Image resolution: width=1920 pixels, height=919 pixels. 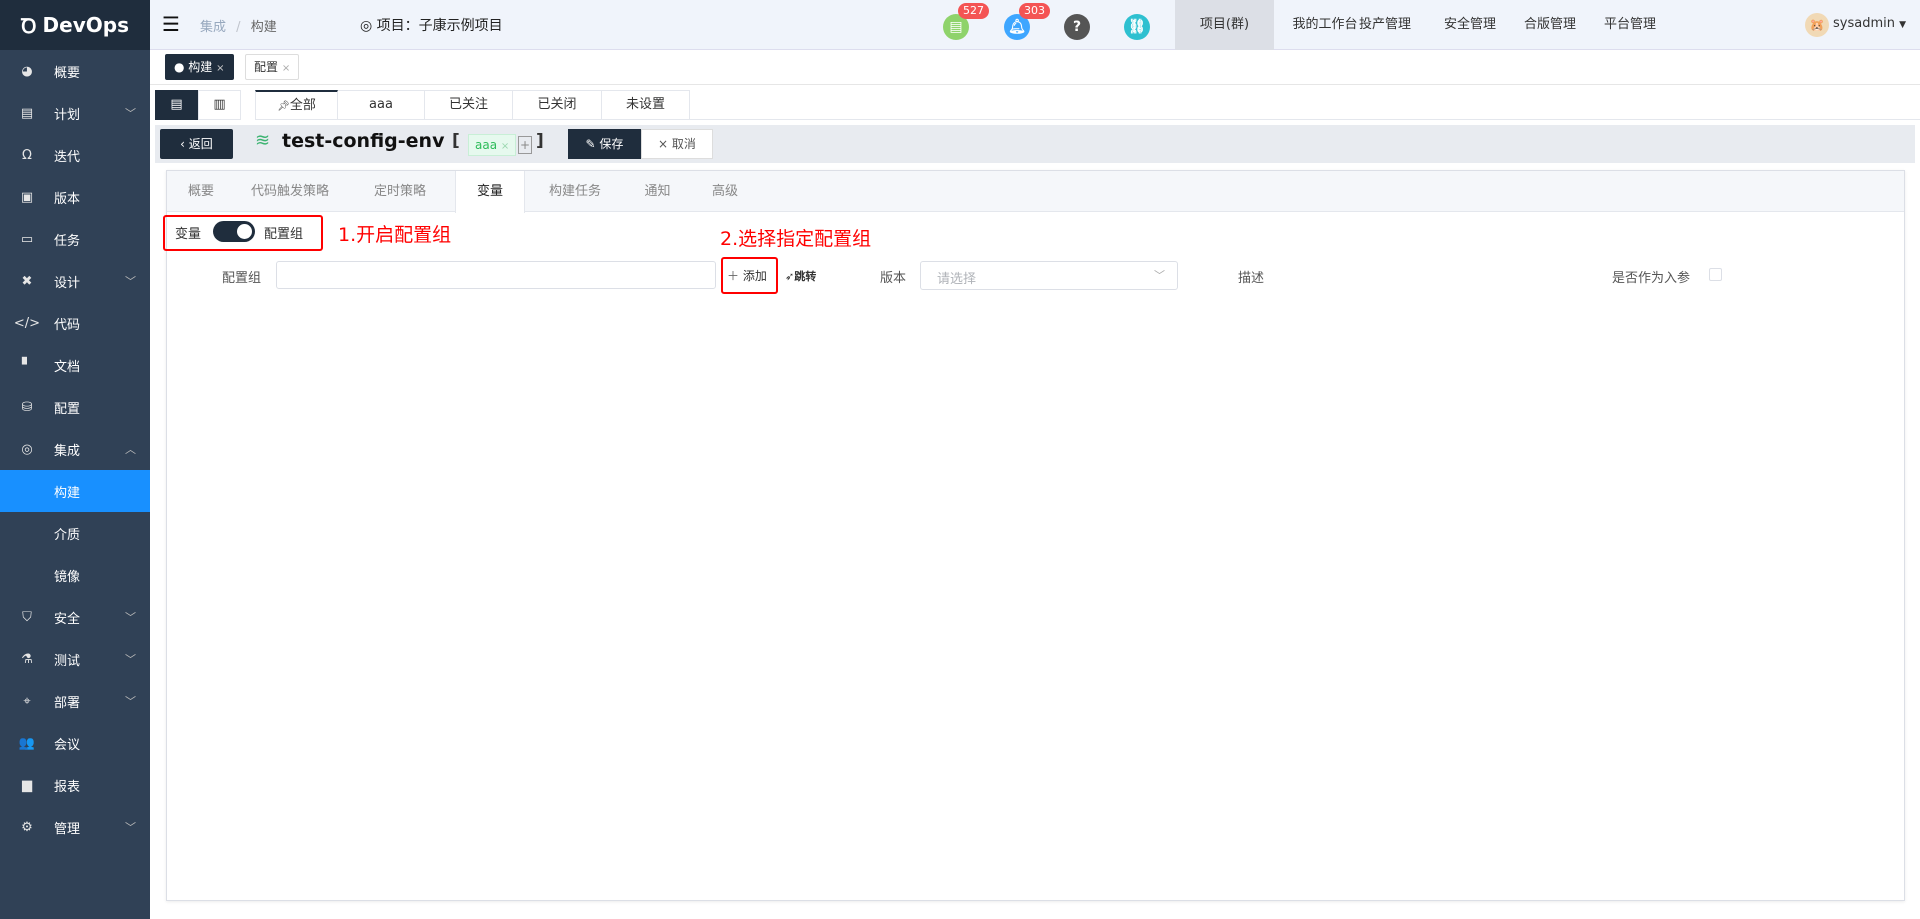 I want to click on version-icon: ▣, so click(x=27, y=197).